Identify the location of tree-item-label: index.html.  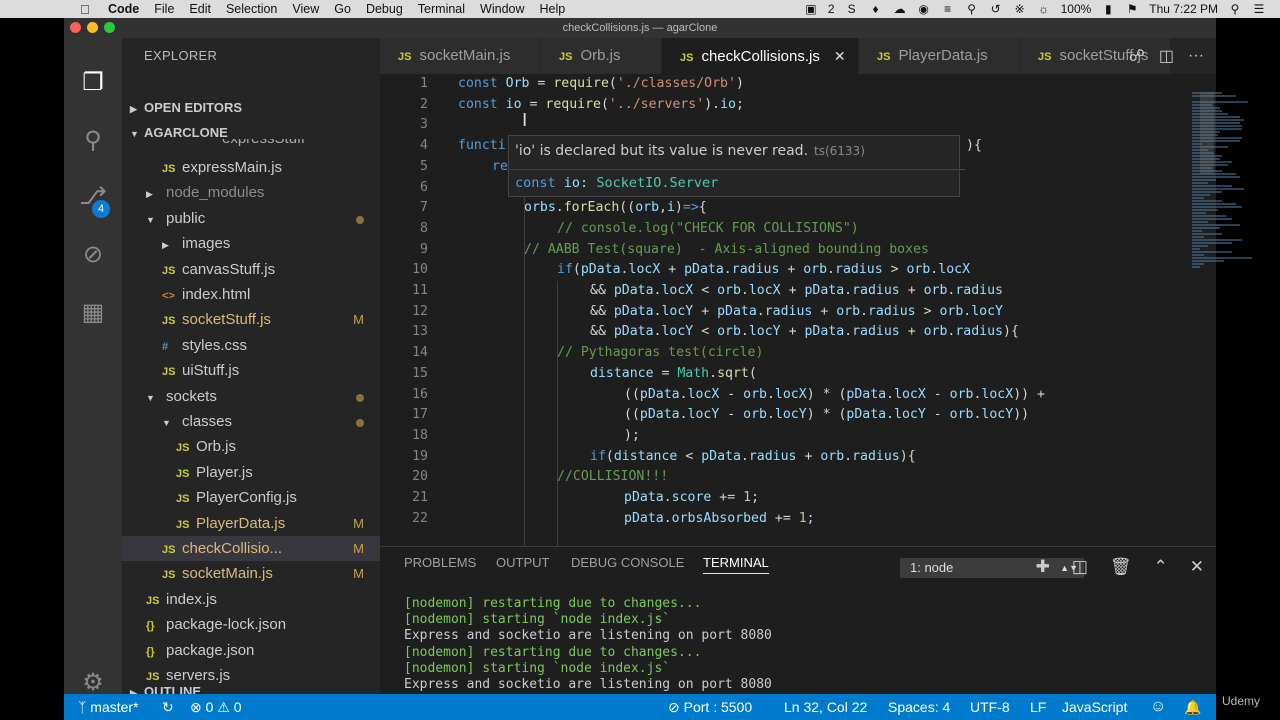
(216, 294).